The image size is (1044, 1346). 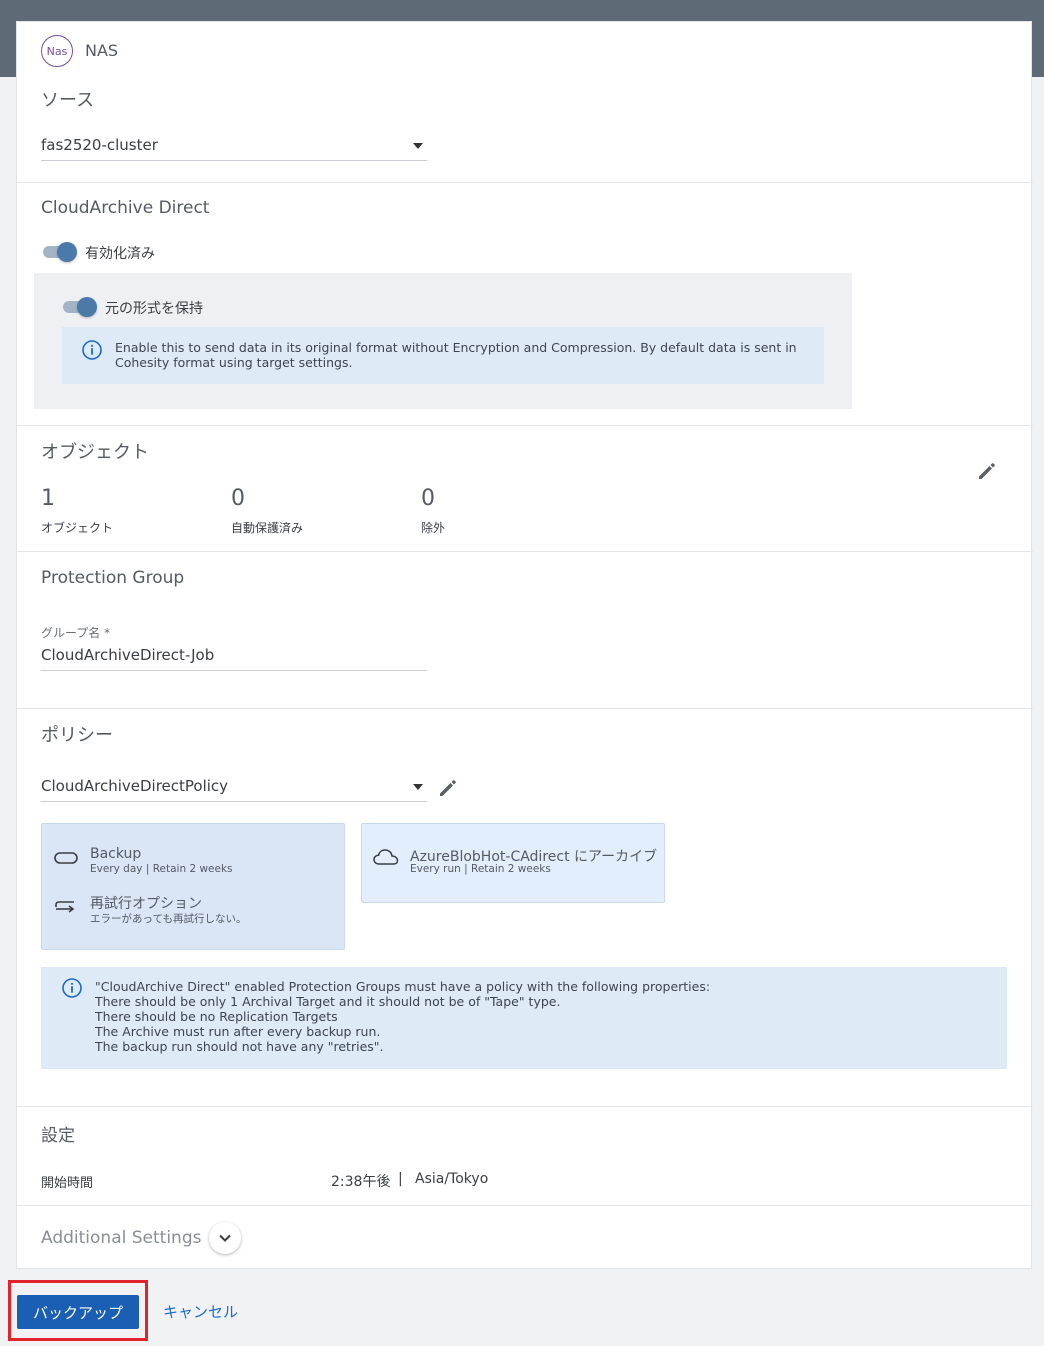 I want to click on objects-section-title: オブジェクト, so click(x=95, y=452).